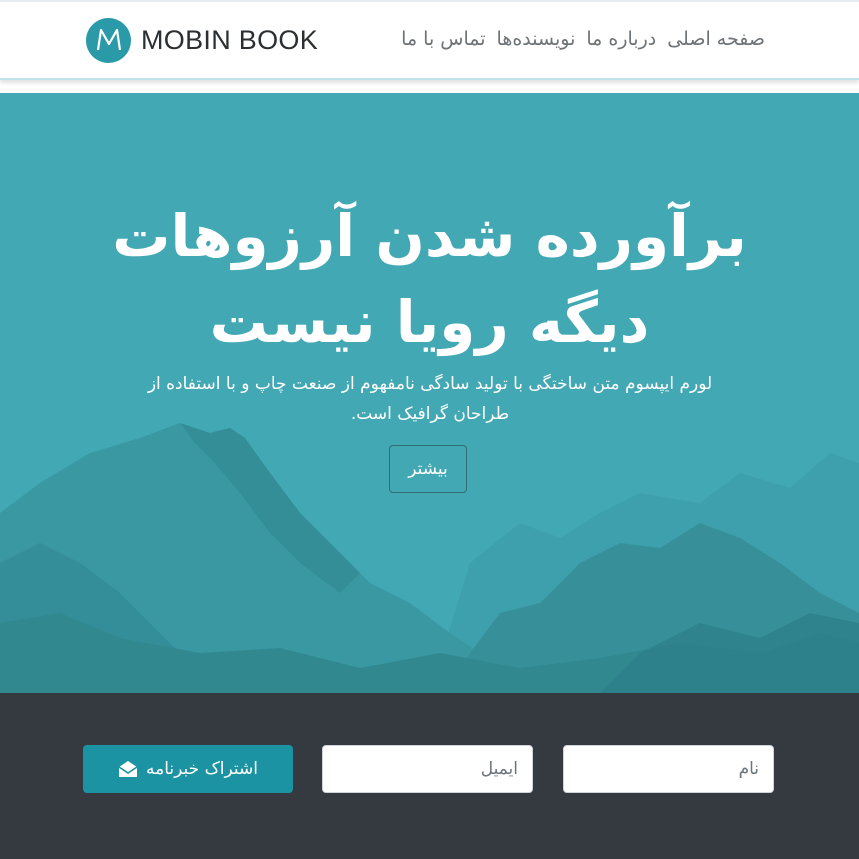  I want to click on subscribe-button-label: اشتراک خبرنامه, so click(202, 769).